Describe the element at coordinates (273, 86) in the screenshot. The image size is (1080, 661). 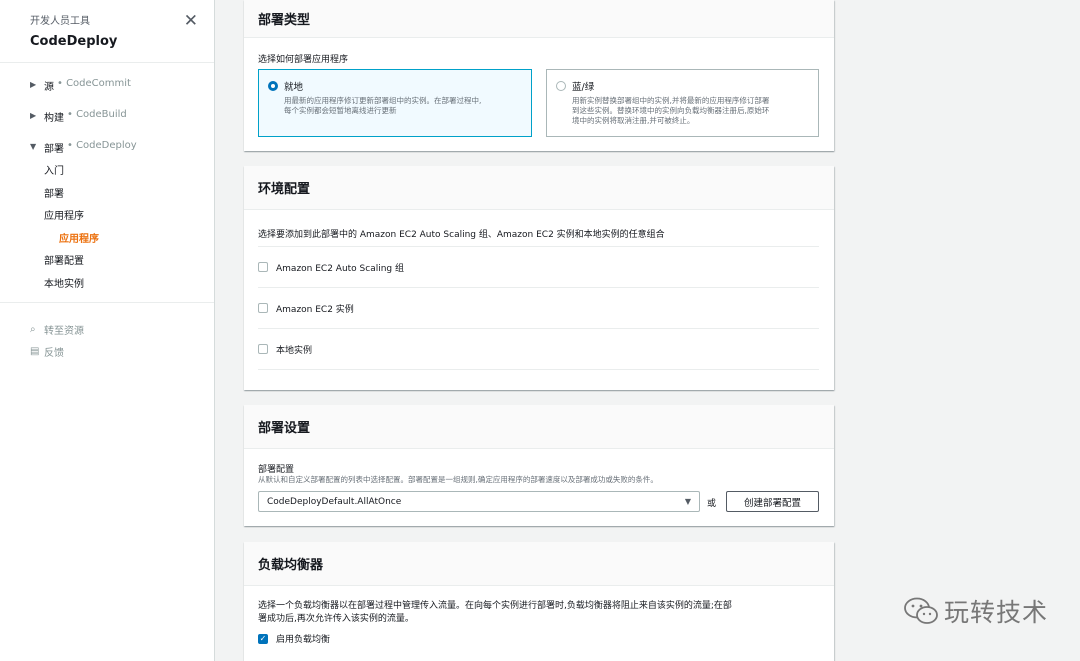
I see `radio-button-selected` at that location.